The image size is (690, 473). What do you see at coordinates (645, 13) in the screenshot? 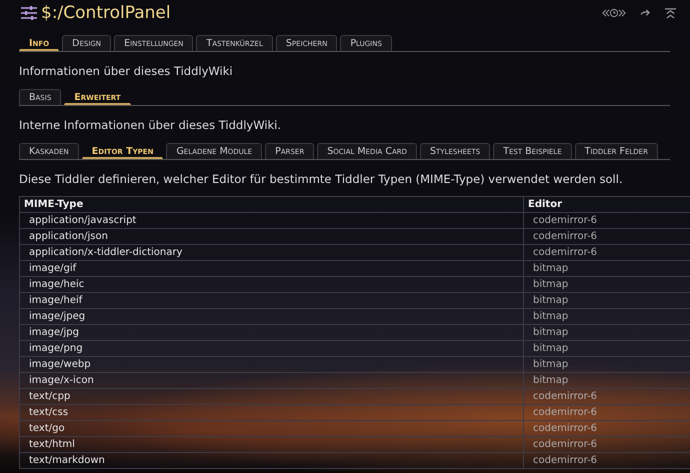
I see `arrow-right-icon` at bounding box center [645, 13].